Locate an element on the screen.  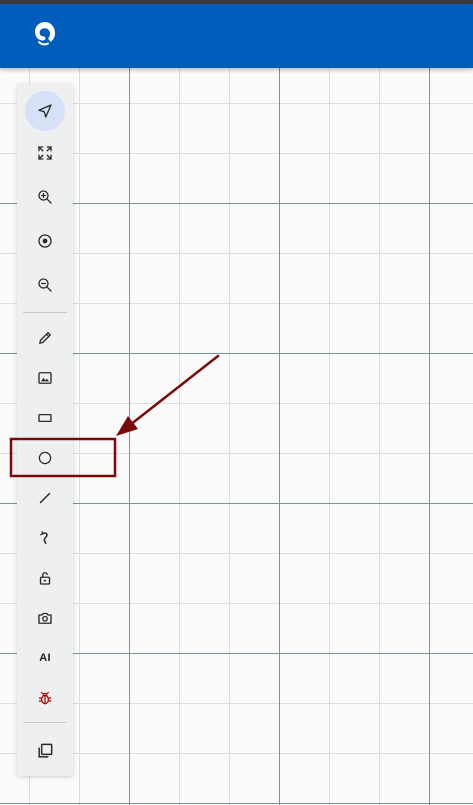
app-header is located at coordinates (236, 36).